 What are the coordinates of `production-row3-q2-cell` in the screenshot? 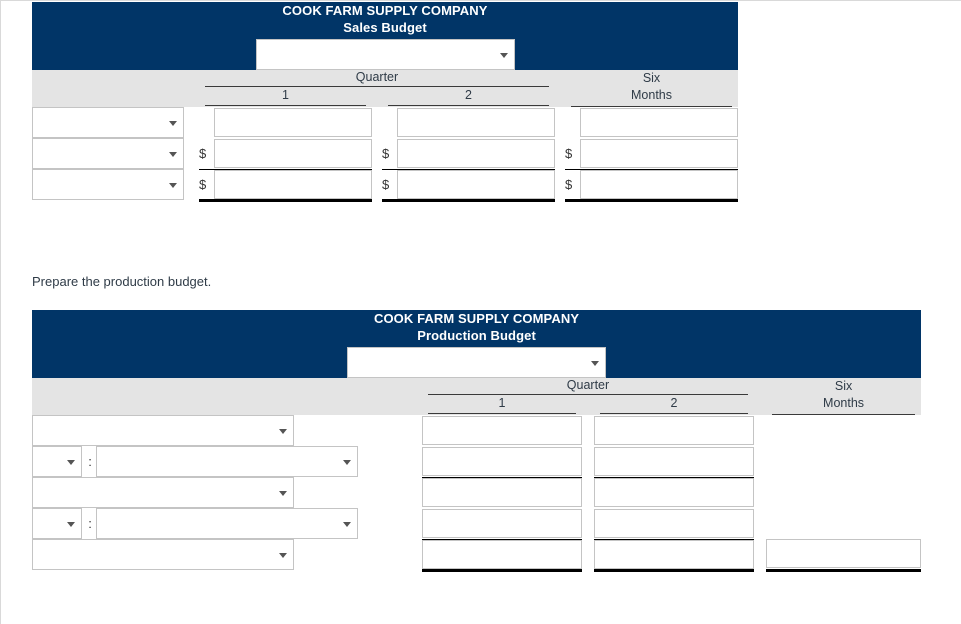 It's located at (674, 492).